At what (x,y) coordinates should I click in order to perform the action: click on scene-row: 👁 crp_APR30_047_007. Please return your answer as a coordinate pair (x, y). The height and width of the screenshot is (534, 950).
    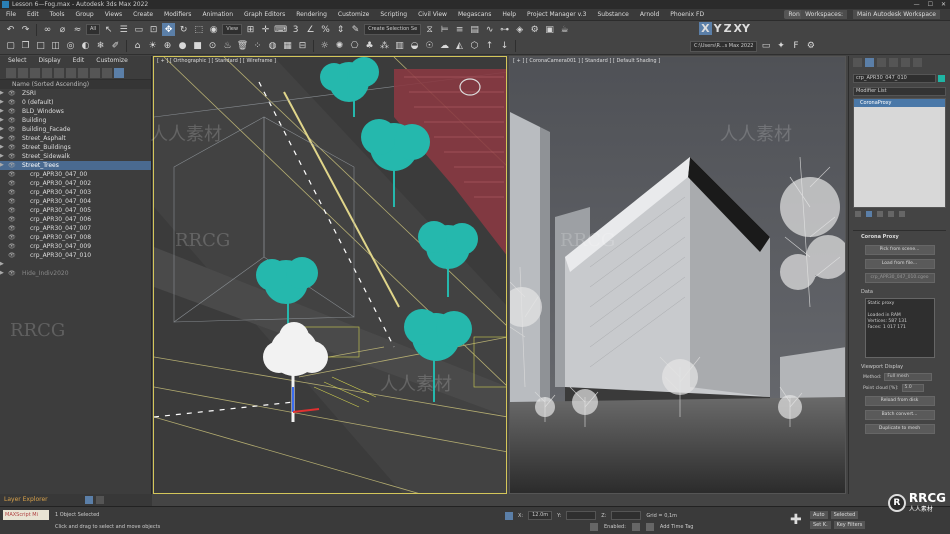
    Looking at the image, I should click on (75, 228).